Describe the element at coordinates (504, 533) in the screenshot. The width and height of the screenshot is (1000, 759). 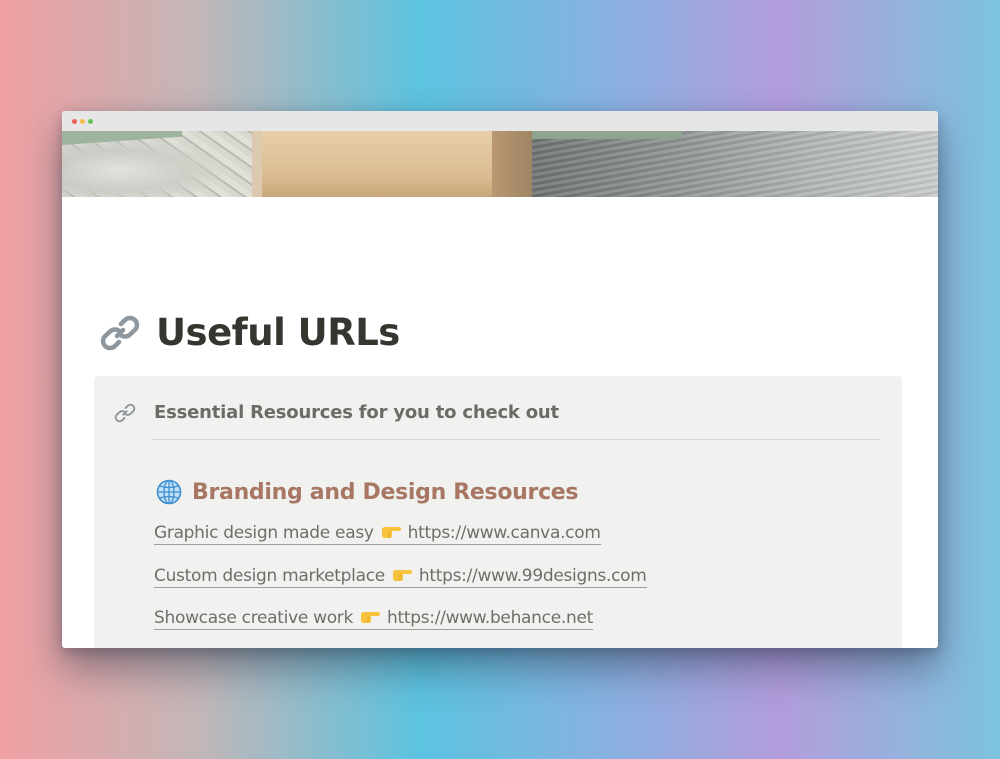
I see `link-url: https://www.canva.com` at that location.